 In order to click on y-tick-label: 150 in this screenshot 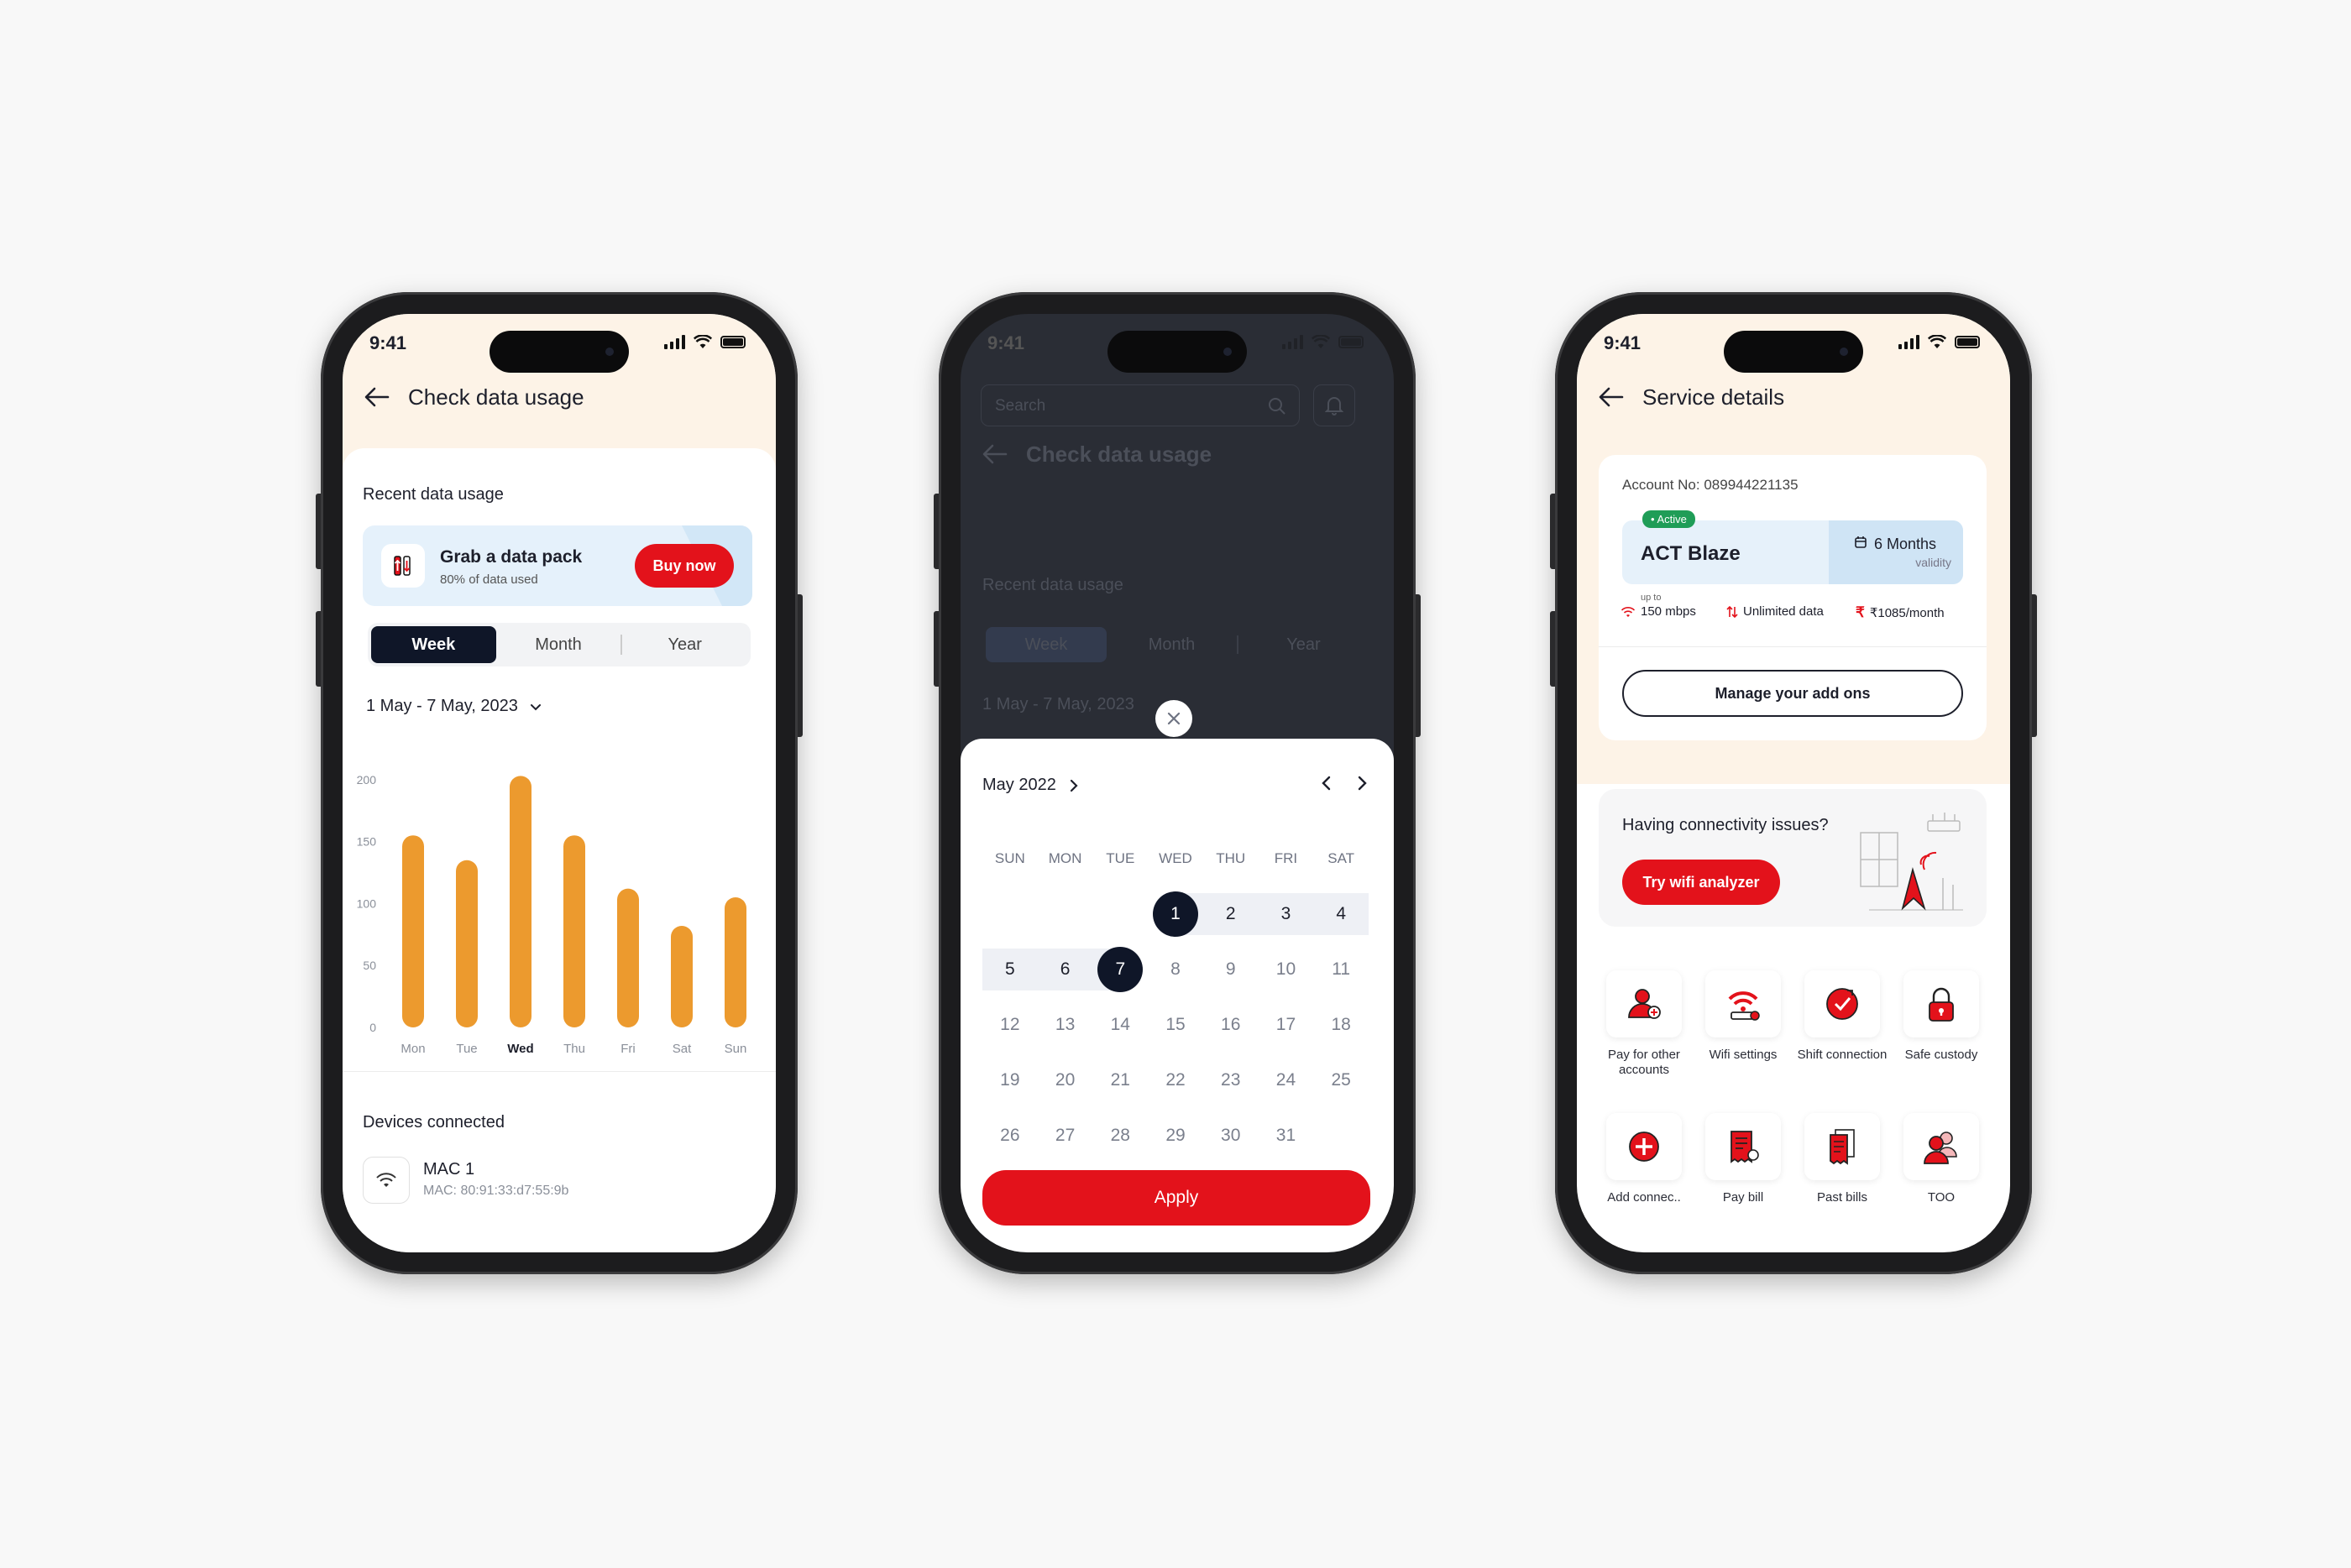, I will do `click(367, 842)`.